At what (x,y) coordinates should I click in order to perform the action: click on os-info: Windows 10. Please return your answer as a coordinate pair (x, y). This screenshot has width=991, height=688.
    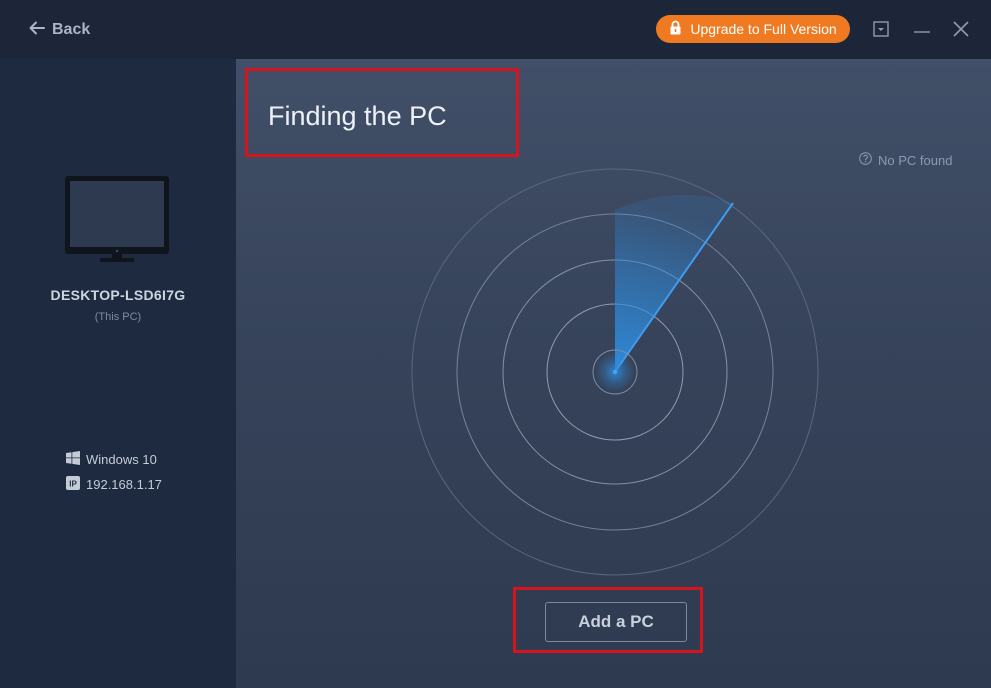
    Looking at the image, I should click on (111, 459).